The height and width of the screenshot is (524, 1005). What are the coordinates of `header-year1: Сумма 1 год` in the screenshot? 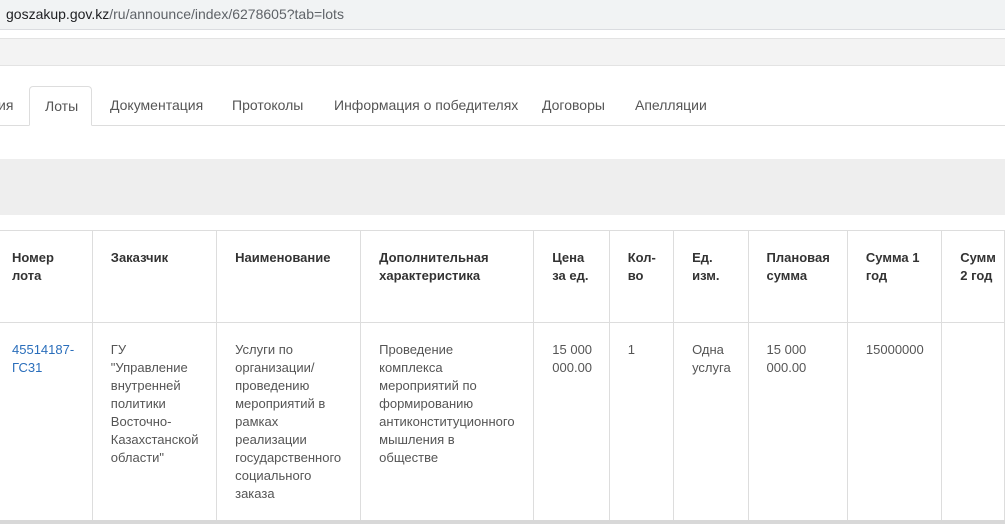 It's located at (894, 276).